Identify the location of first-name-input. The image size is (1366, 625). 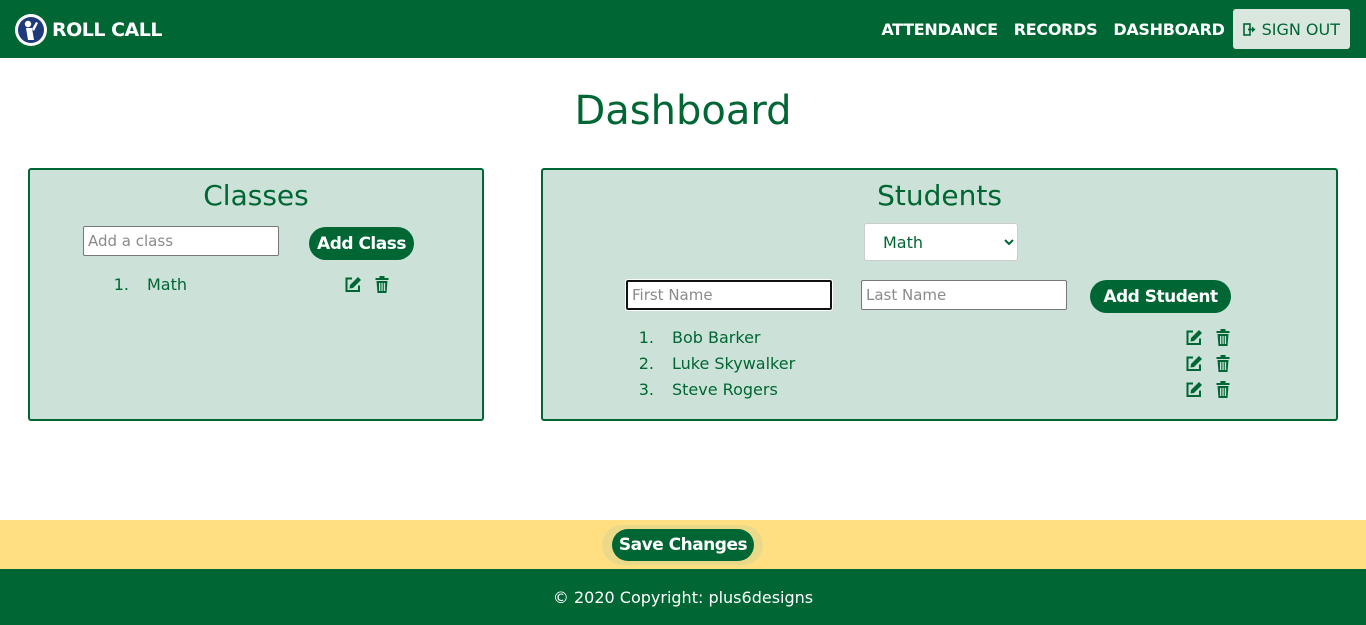
(729, 295).